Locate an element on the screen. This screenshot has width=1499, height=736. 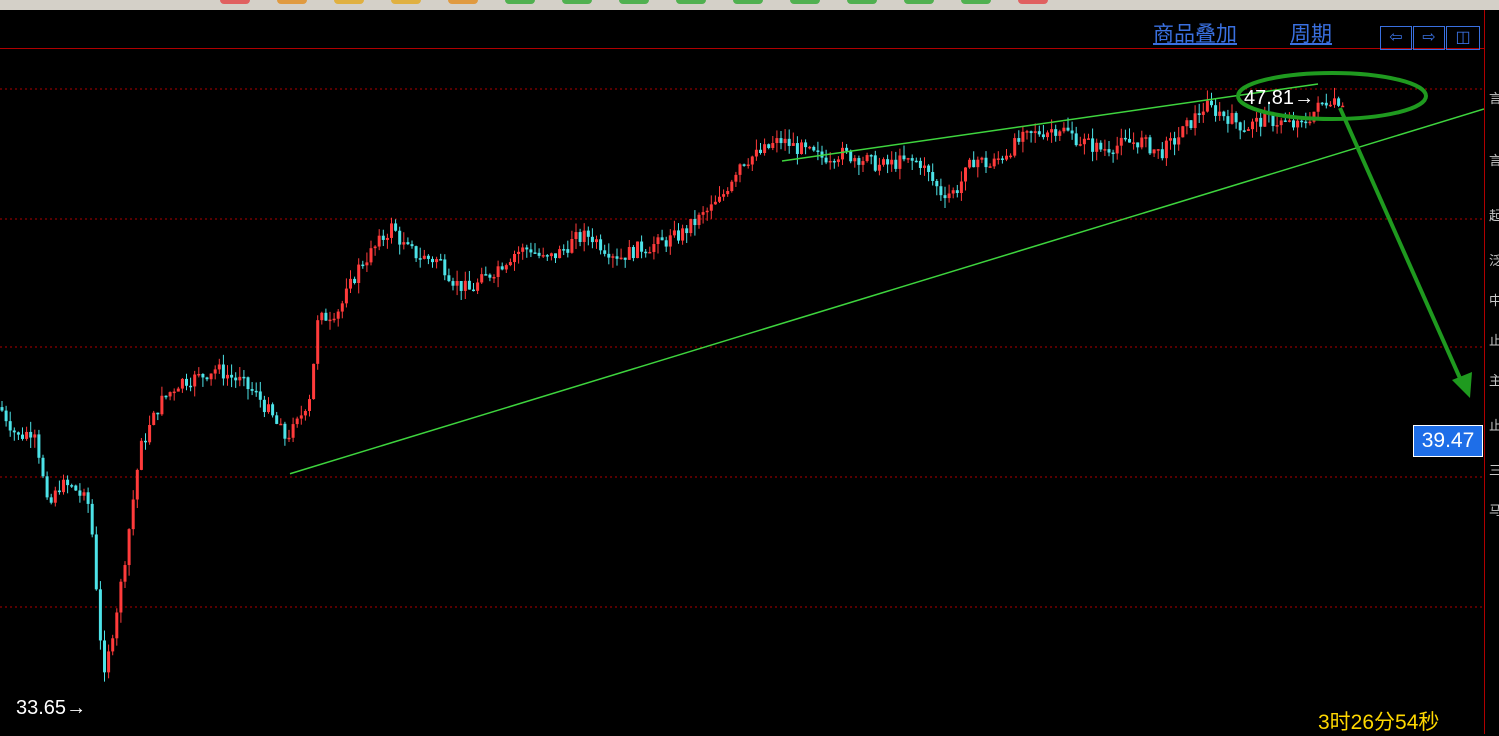
layout-grid-icon: ◫ is located at coordinates (1463, 38).